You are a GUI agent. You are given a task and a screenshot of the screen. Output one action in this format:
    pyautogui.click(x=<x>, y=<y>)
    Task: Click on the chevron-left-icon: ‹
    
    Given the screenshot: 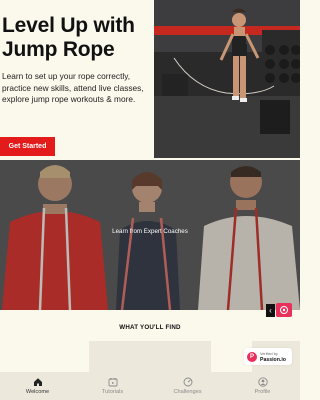 What is the action you would take?
    pyautogui.click(x=270, y=310)
    